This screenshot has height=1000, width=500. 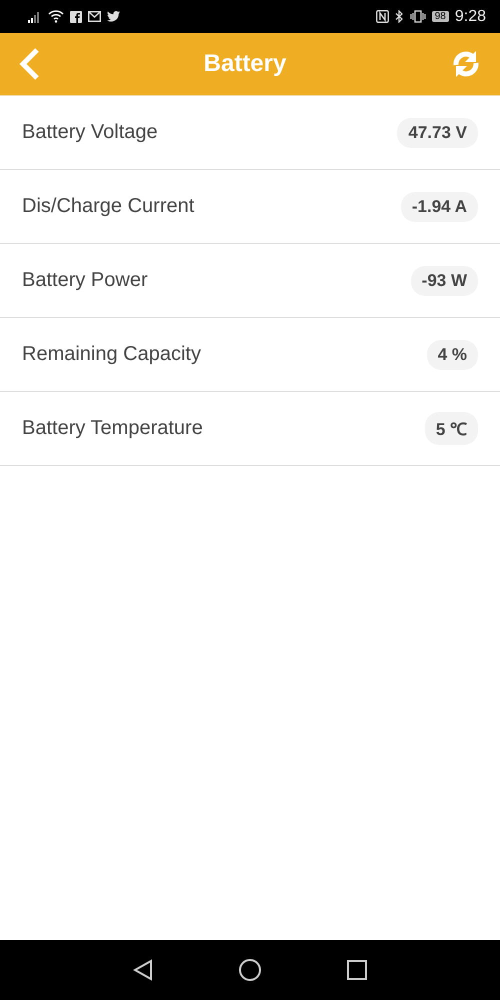 What do you see at coordinates (439, 207) in the screenshot?
I see `metric-value: -1.94 A` at bounding box center [439, 207].